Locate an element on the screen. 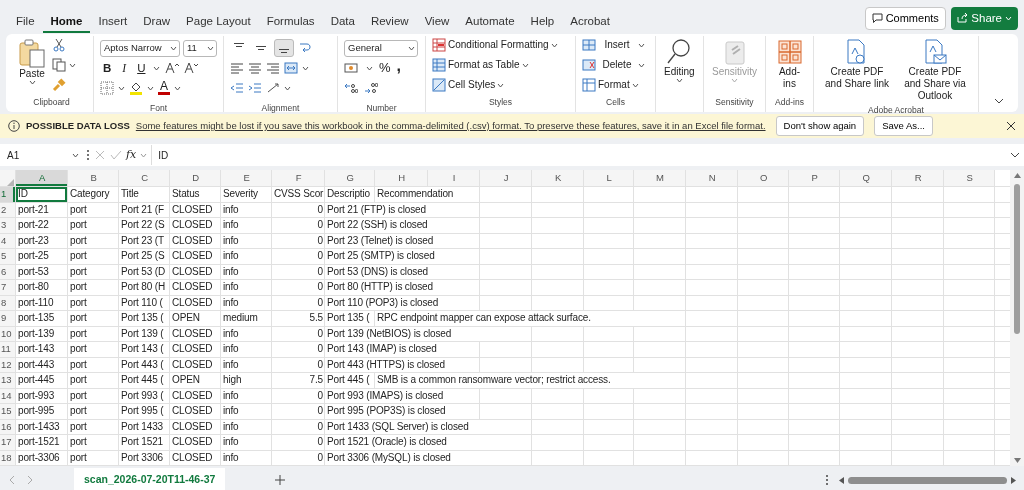 The width and height of the screenshot is (1024, 490). orientation-icon is located at coordinates (273, 88).